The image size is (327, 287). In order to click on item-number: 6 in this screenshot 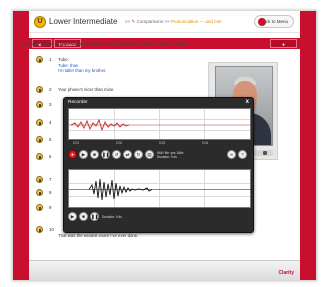, I will do `click(50, 156)`.